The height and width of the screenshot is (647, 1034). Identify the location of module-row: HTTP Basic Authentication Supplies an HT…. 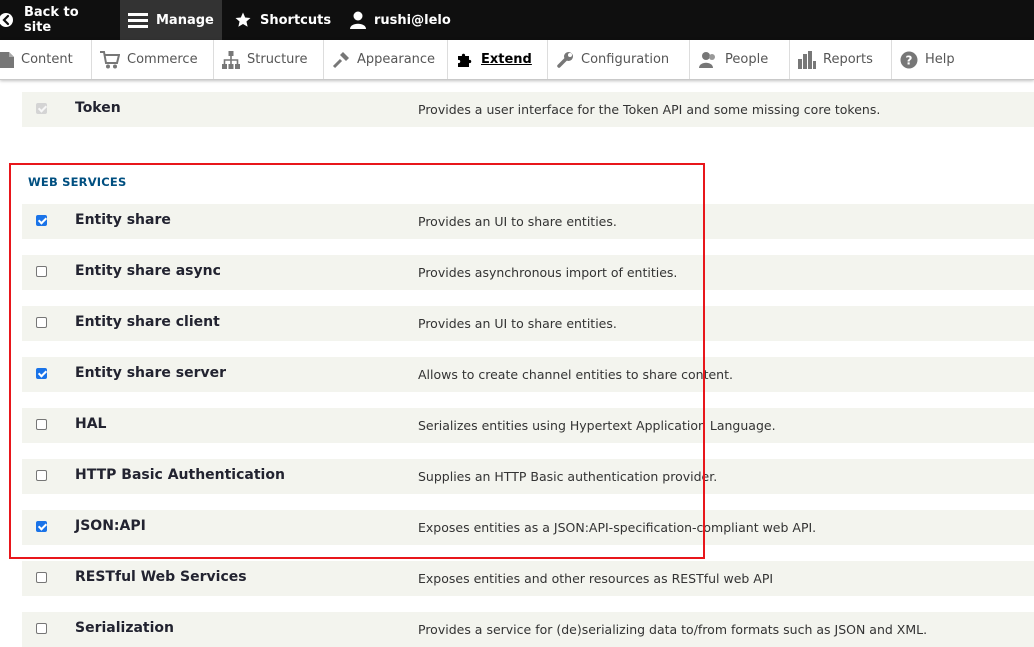
(528, 476).